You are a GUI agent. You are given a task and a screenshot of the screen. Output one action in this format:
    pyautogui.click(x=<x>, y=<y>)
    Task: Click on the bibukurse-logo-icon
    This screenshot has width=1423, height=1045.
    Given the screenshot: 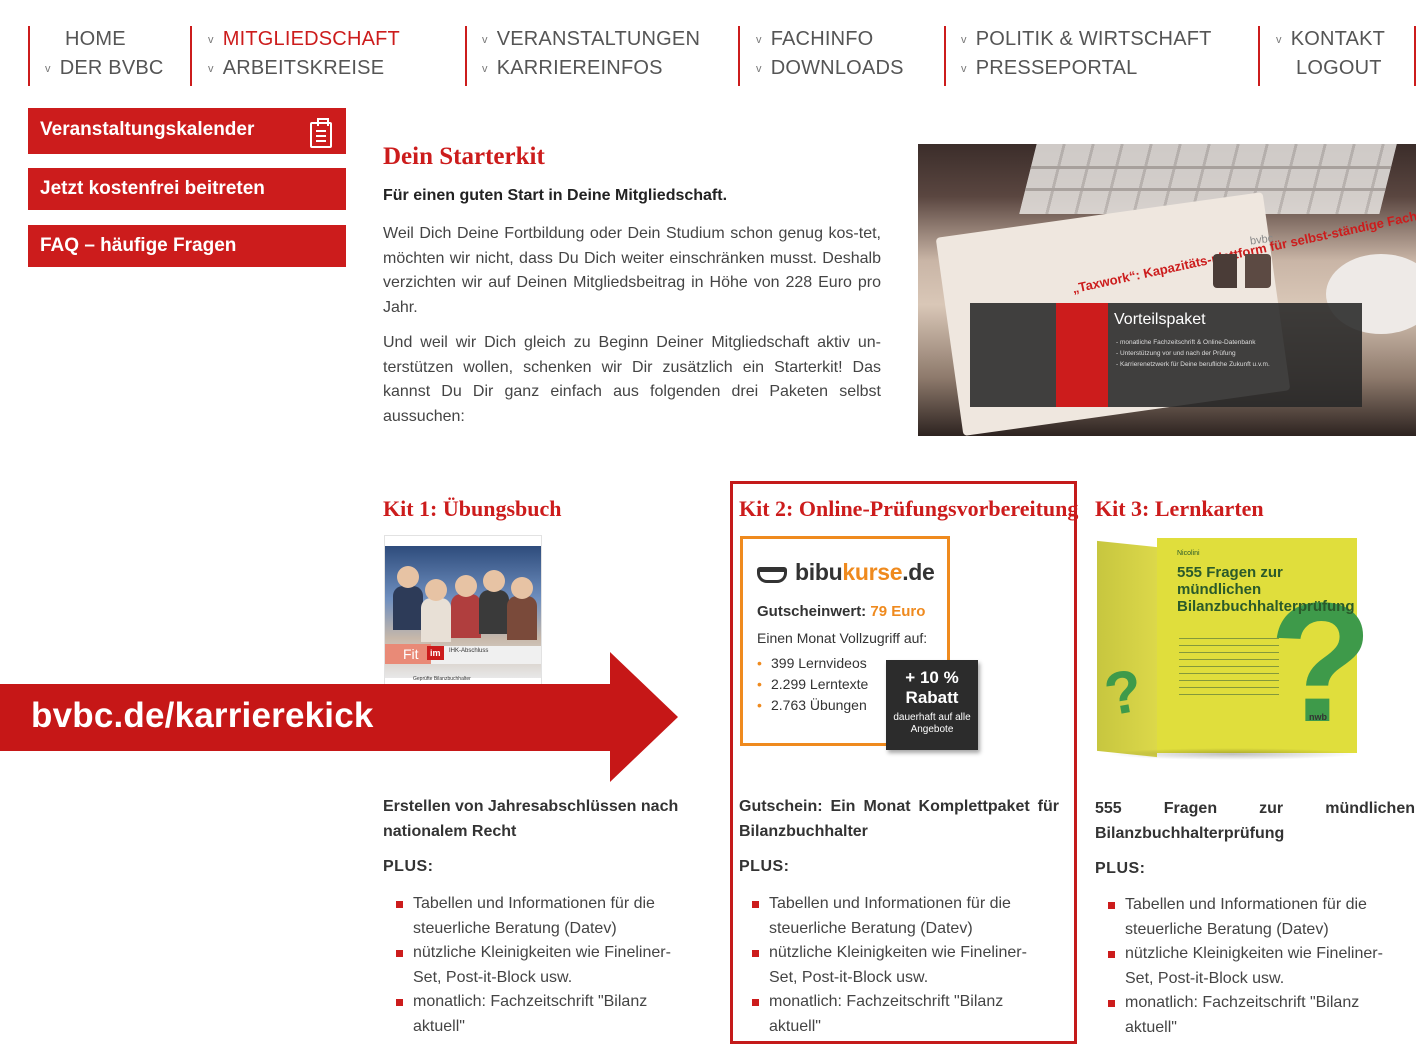 What is the action you would take?
    pyautogui.click(x=772, y=575)
    